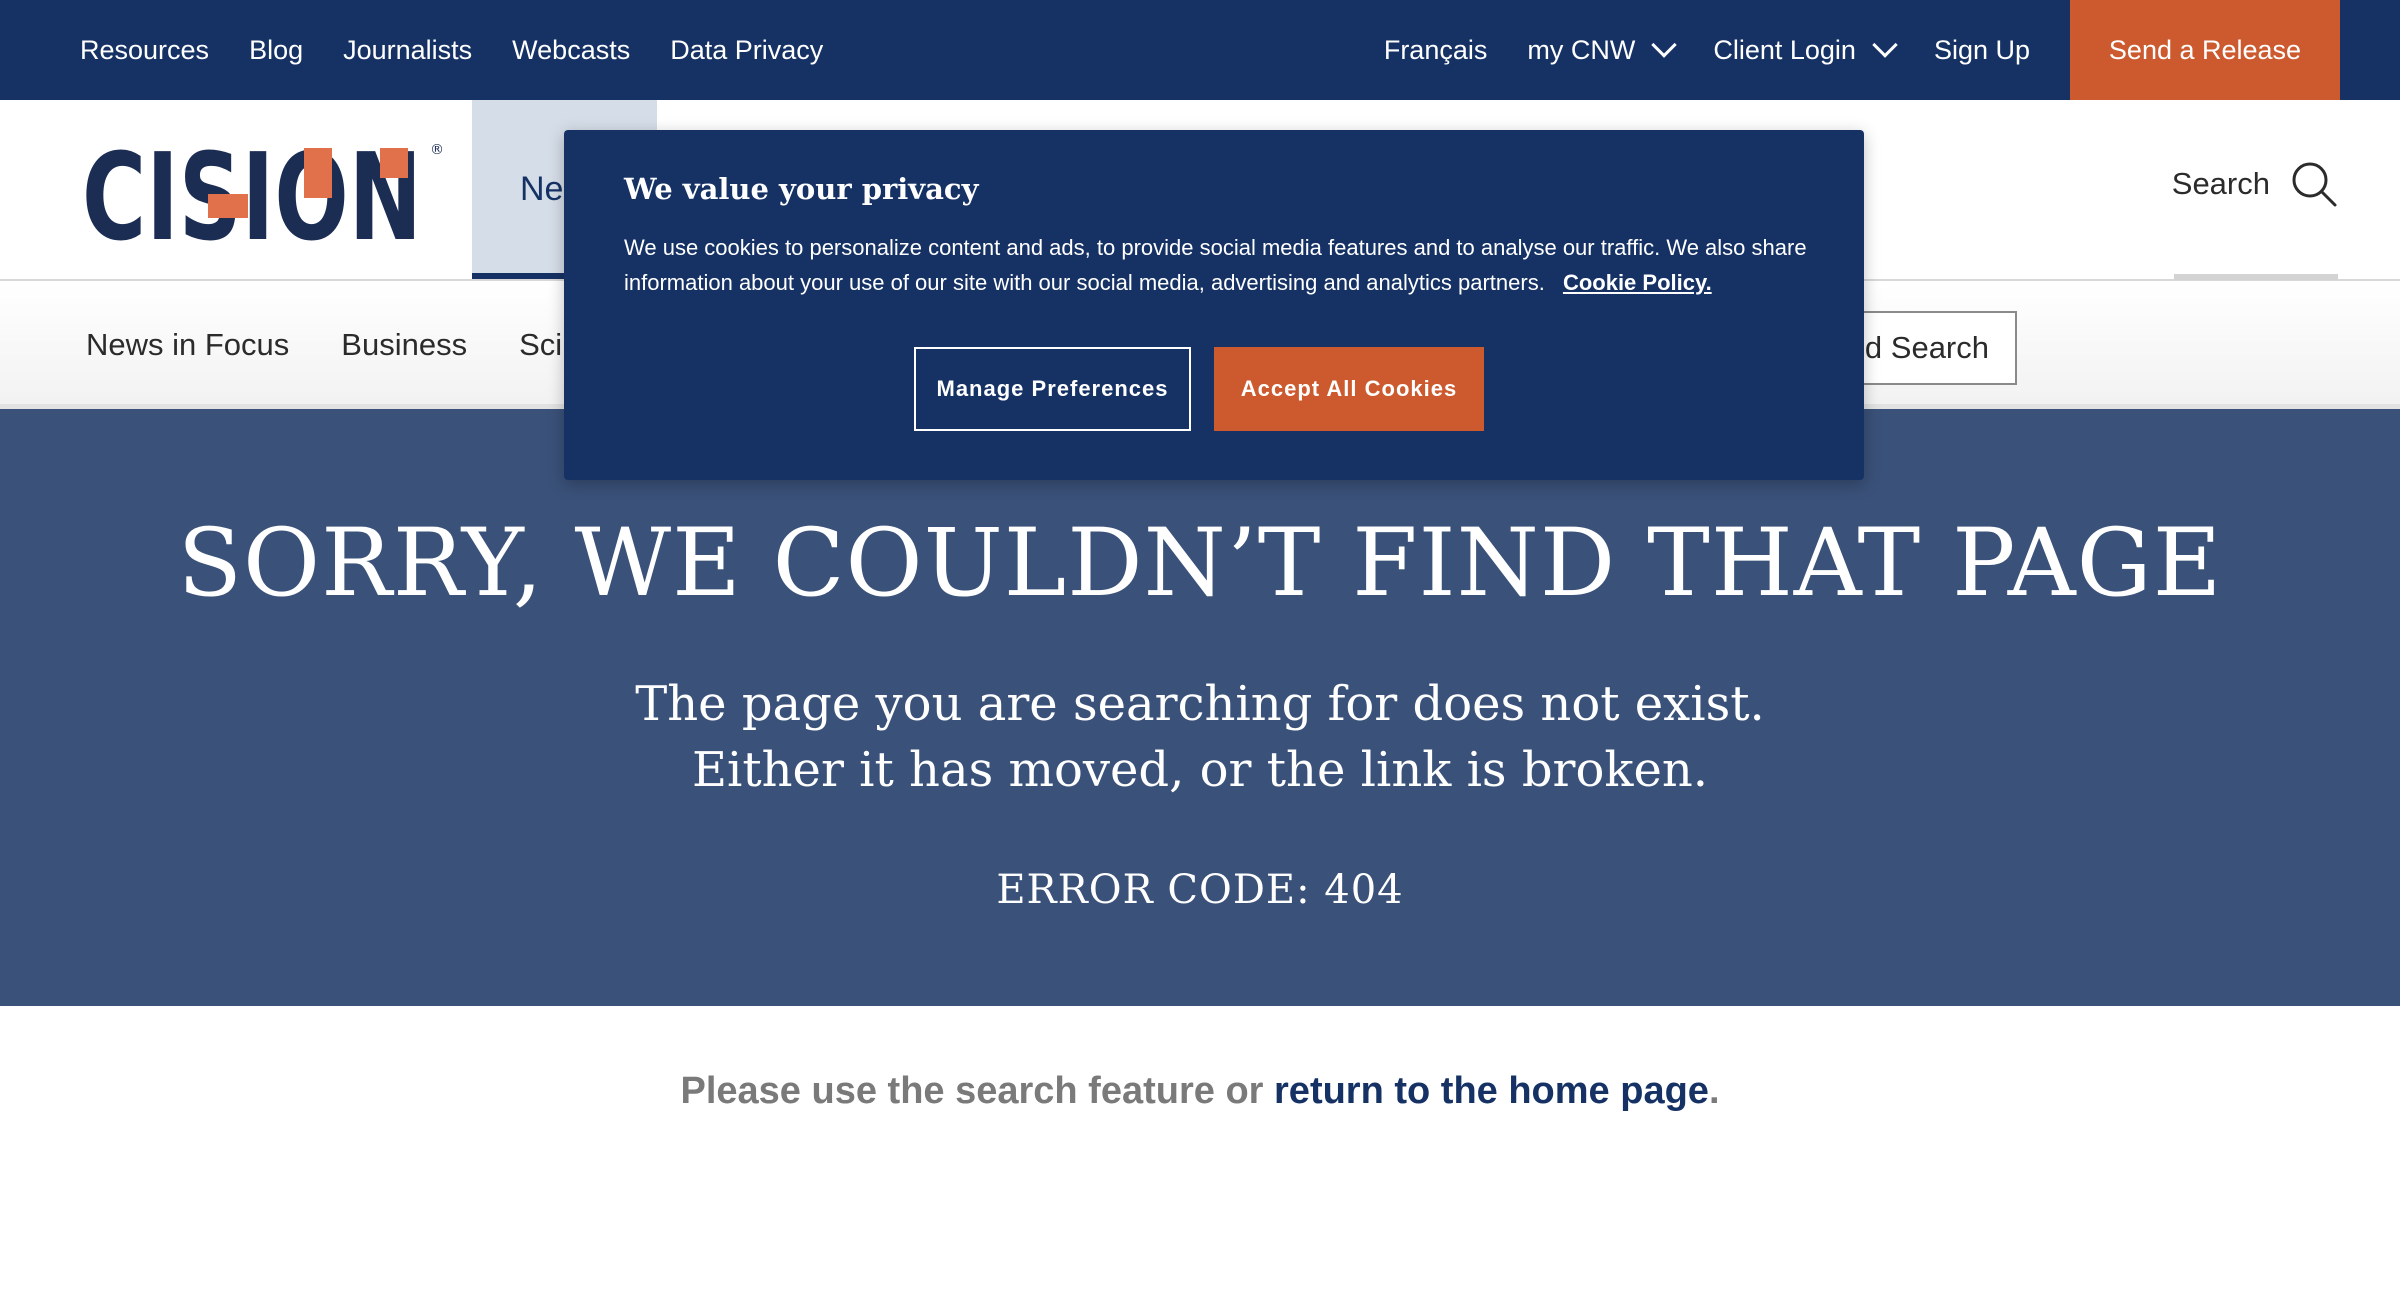 The width and height of the screenshot is (2400, 1298). Describe the element at coordinates (571, 50) in the screenshot. I see `webcasts-link: Webcasts` at that location.